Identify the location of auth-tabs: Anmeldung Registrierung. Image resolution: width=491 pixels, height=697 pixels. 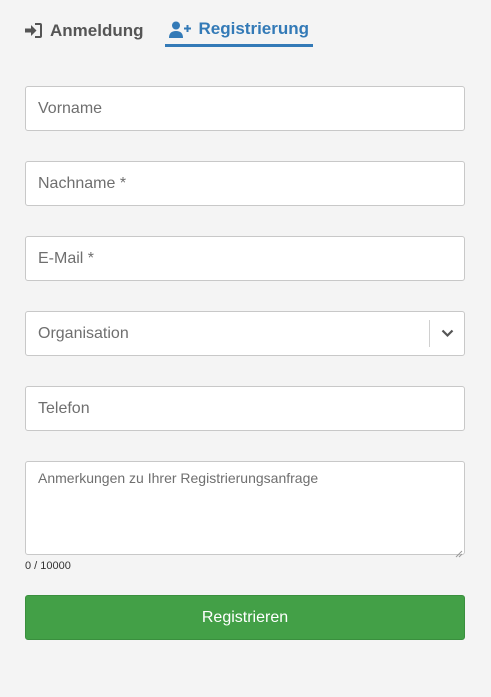
(169, 30).